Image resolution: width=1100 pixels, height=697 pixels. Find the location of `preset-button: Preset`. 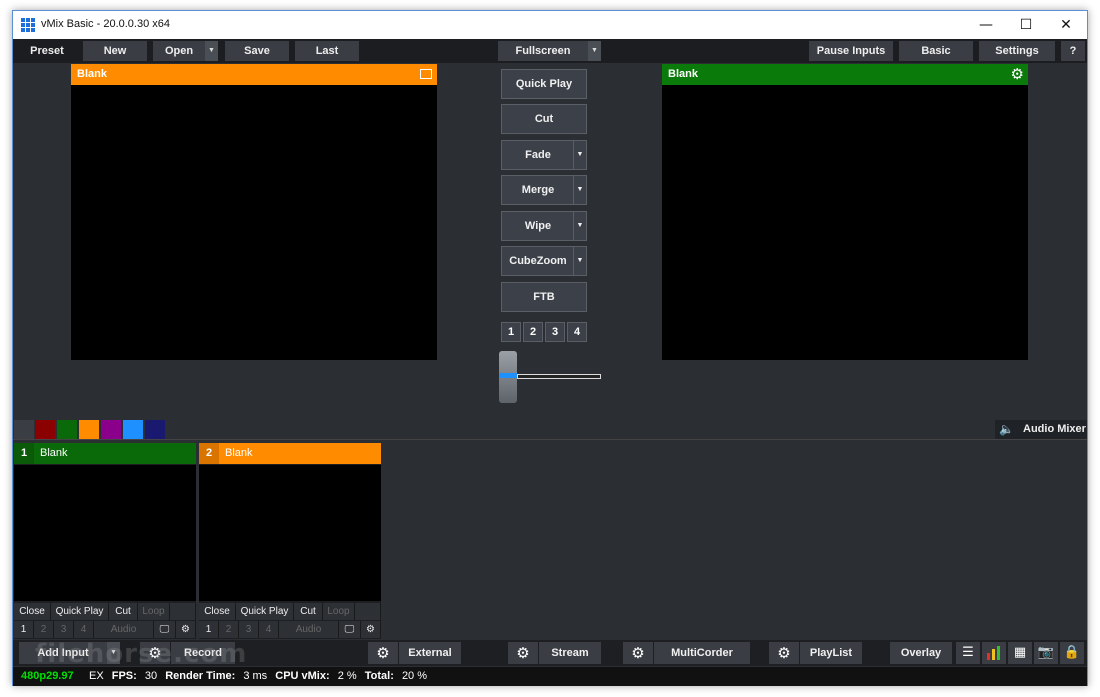

preset-button: Preset is located at coordinates (47, 51).